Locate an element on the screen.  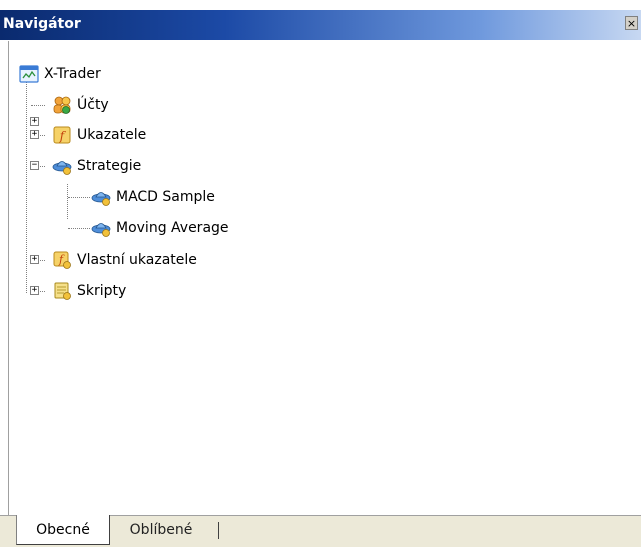
title-bar: Navigátor × is located at coordinates (320, 25).